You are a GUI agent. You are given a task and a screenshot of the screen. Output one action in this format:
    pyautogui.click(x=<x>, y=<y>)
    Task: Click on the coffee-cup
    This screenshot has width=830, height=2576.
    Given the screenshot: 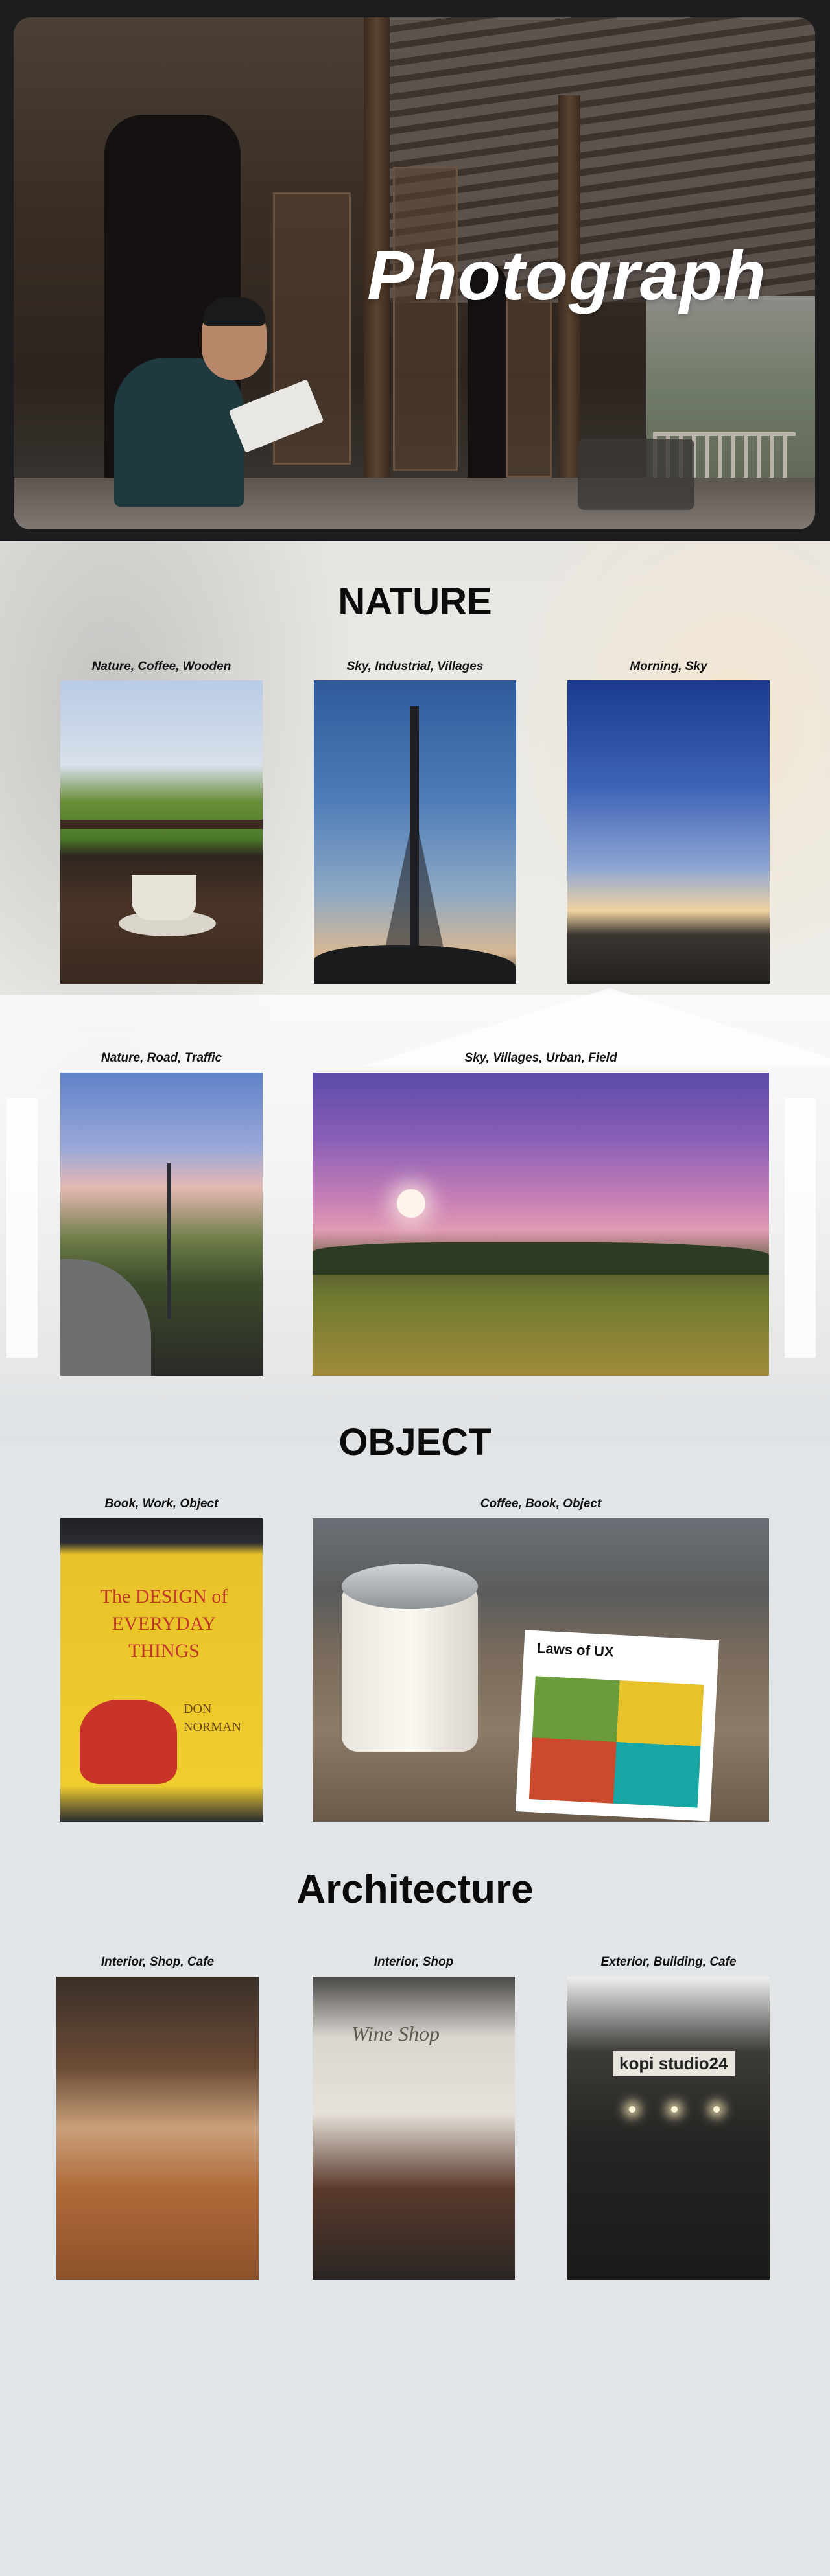 What is the action you would take?
    pyautogui.click(x=164, y=898)
    